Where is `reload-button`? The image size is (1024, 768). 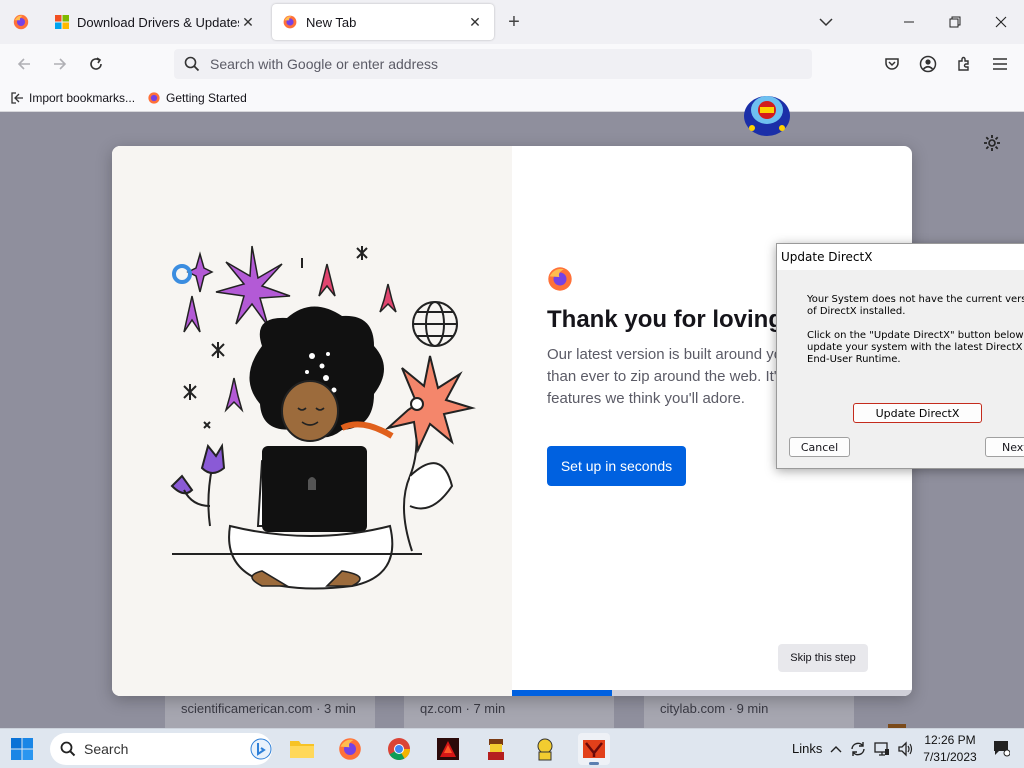 reload-button is located at coordinates (96, 64).